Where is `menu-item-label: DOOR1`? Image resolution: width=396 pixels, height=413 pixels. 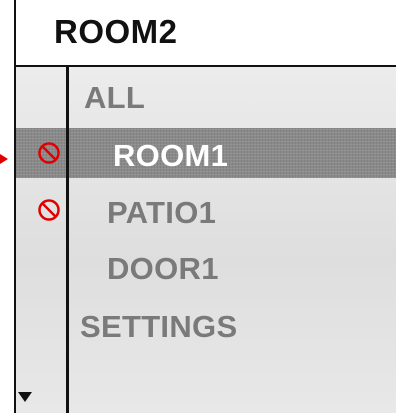
menu-item-label: DOOR1 is located at coordinates (163, 268).